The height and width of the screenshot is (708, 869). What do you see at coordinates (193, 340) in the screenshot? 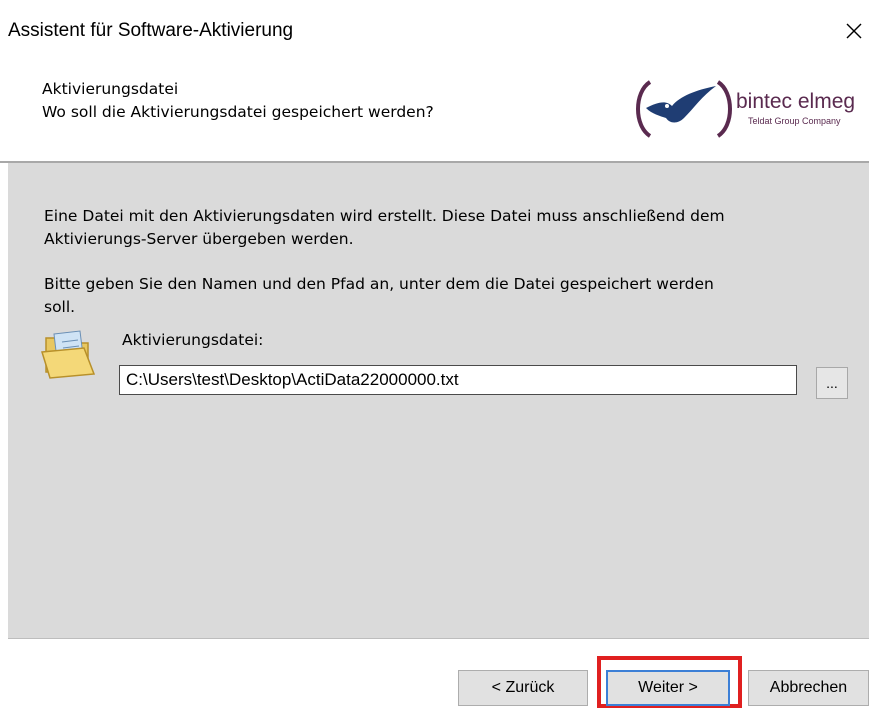
I see `activation-file-label: Aktivierungsdatei:` at bounding box center [193, 340].